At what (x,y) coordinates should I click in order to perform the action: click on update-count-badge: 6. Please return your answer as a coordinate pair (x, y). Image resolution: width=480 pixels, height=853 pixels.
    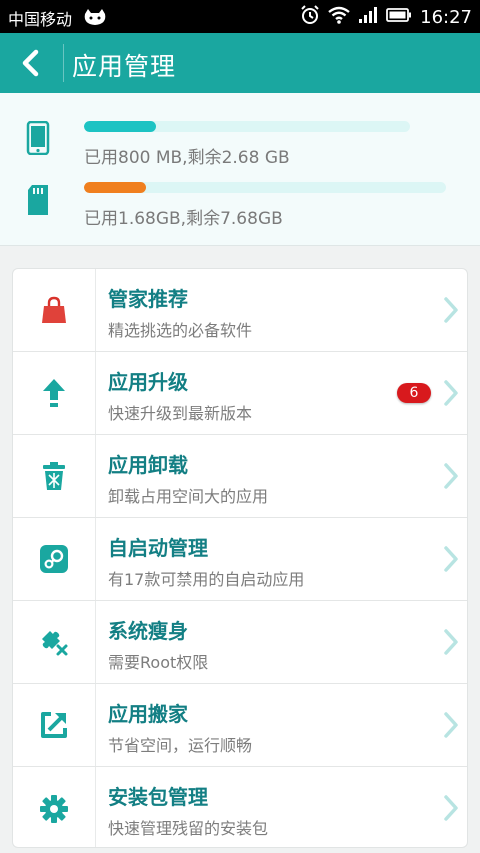
    Looking at the image, I should click on (414, 393).